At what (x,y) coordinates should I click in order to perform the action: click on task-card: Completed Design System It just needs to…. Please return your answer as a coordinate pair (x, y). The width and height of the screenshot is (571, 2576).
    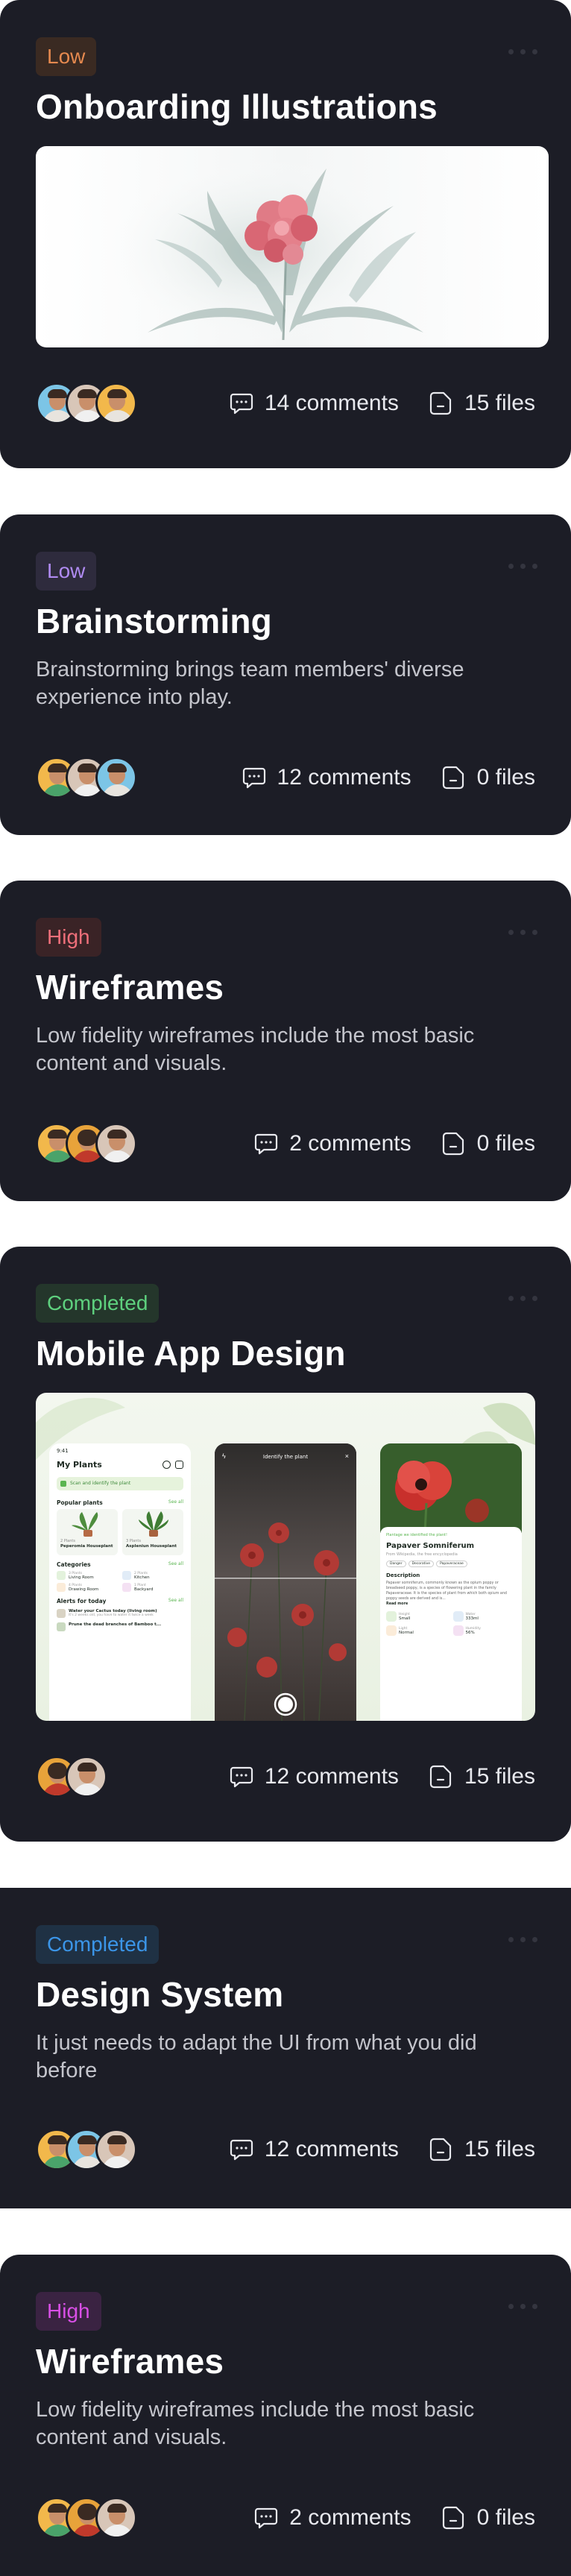
    Looking at the image, I should click on (285, 2048).